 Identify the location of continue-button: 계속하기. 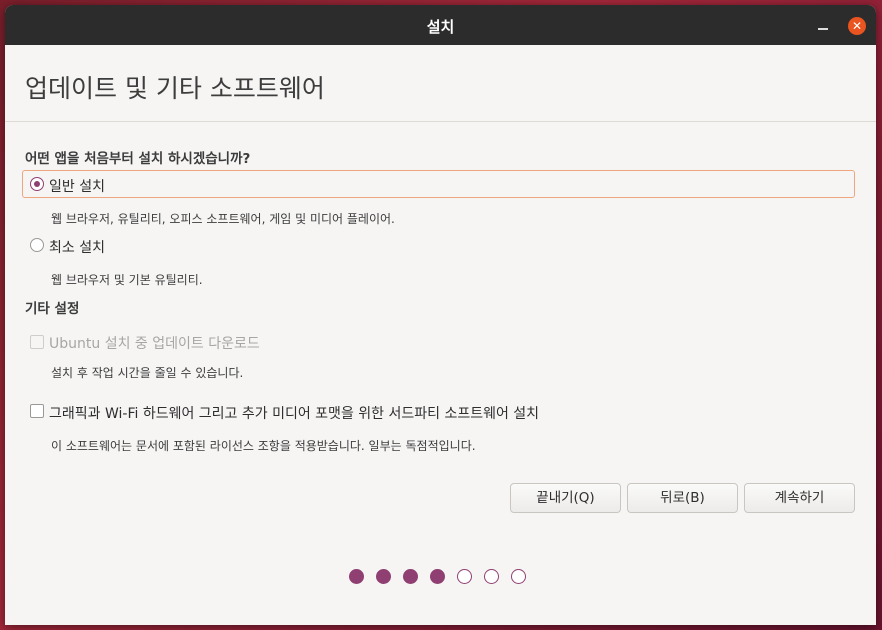
(799, 498).